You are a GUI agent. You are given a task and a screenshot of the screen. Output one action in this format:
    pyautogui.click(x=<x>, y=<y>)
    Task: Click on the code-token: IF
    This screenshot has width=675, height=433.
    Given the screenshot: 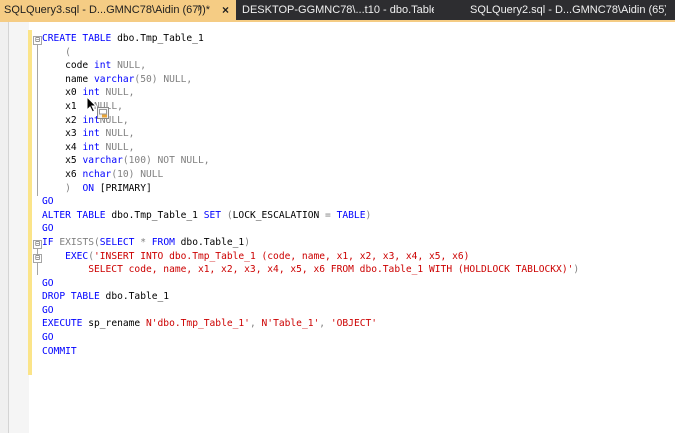 What is the action you would take?
    pyautogui.click(x=48, y=242)
    